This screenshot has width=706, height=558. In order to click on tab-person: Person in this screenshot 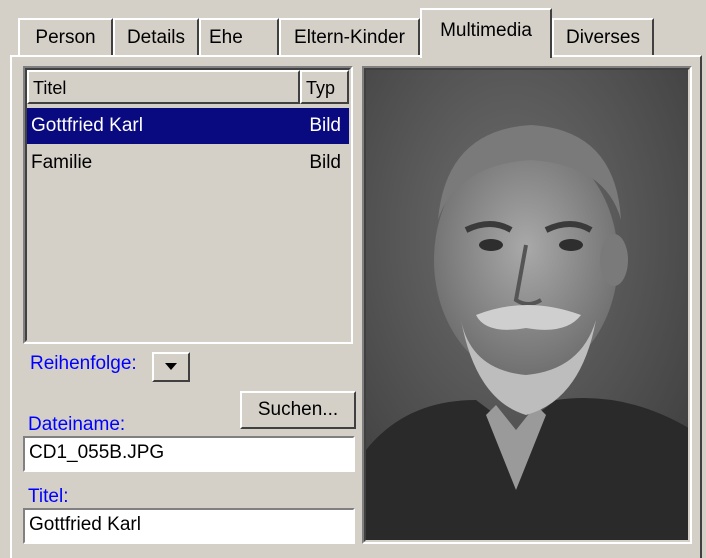, I will do `click(65, 37)`.